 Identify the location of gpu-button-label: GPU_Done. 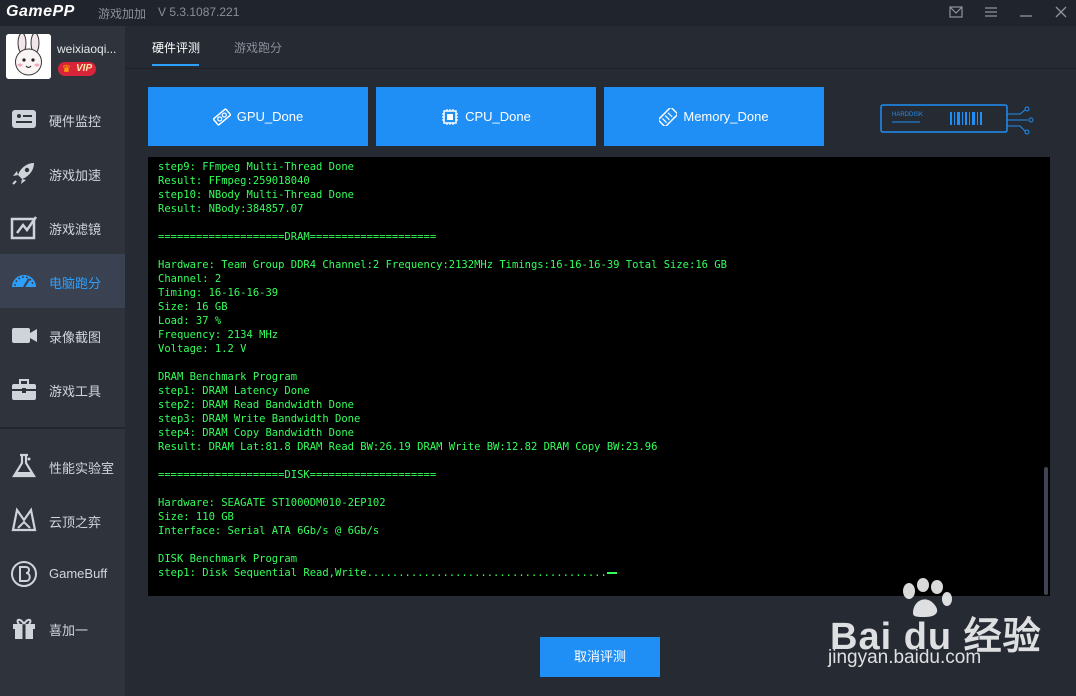
(270, 116).